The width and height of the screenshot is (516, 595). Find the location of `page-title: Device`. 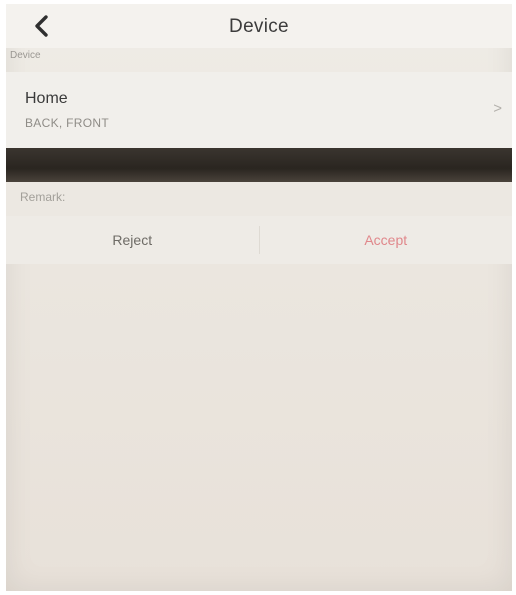

page-title: Device is located at coordinates (259, 26).